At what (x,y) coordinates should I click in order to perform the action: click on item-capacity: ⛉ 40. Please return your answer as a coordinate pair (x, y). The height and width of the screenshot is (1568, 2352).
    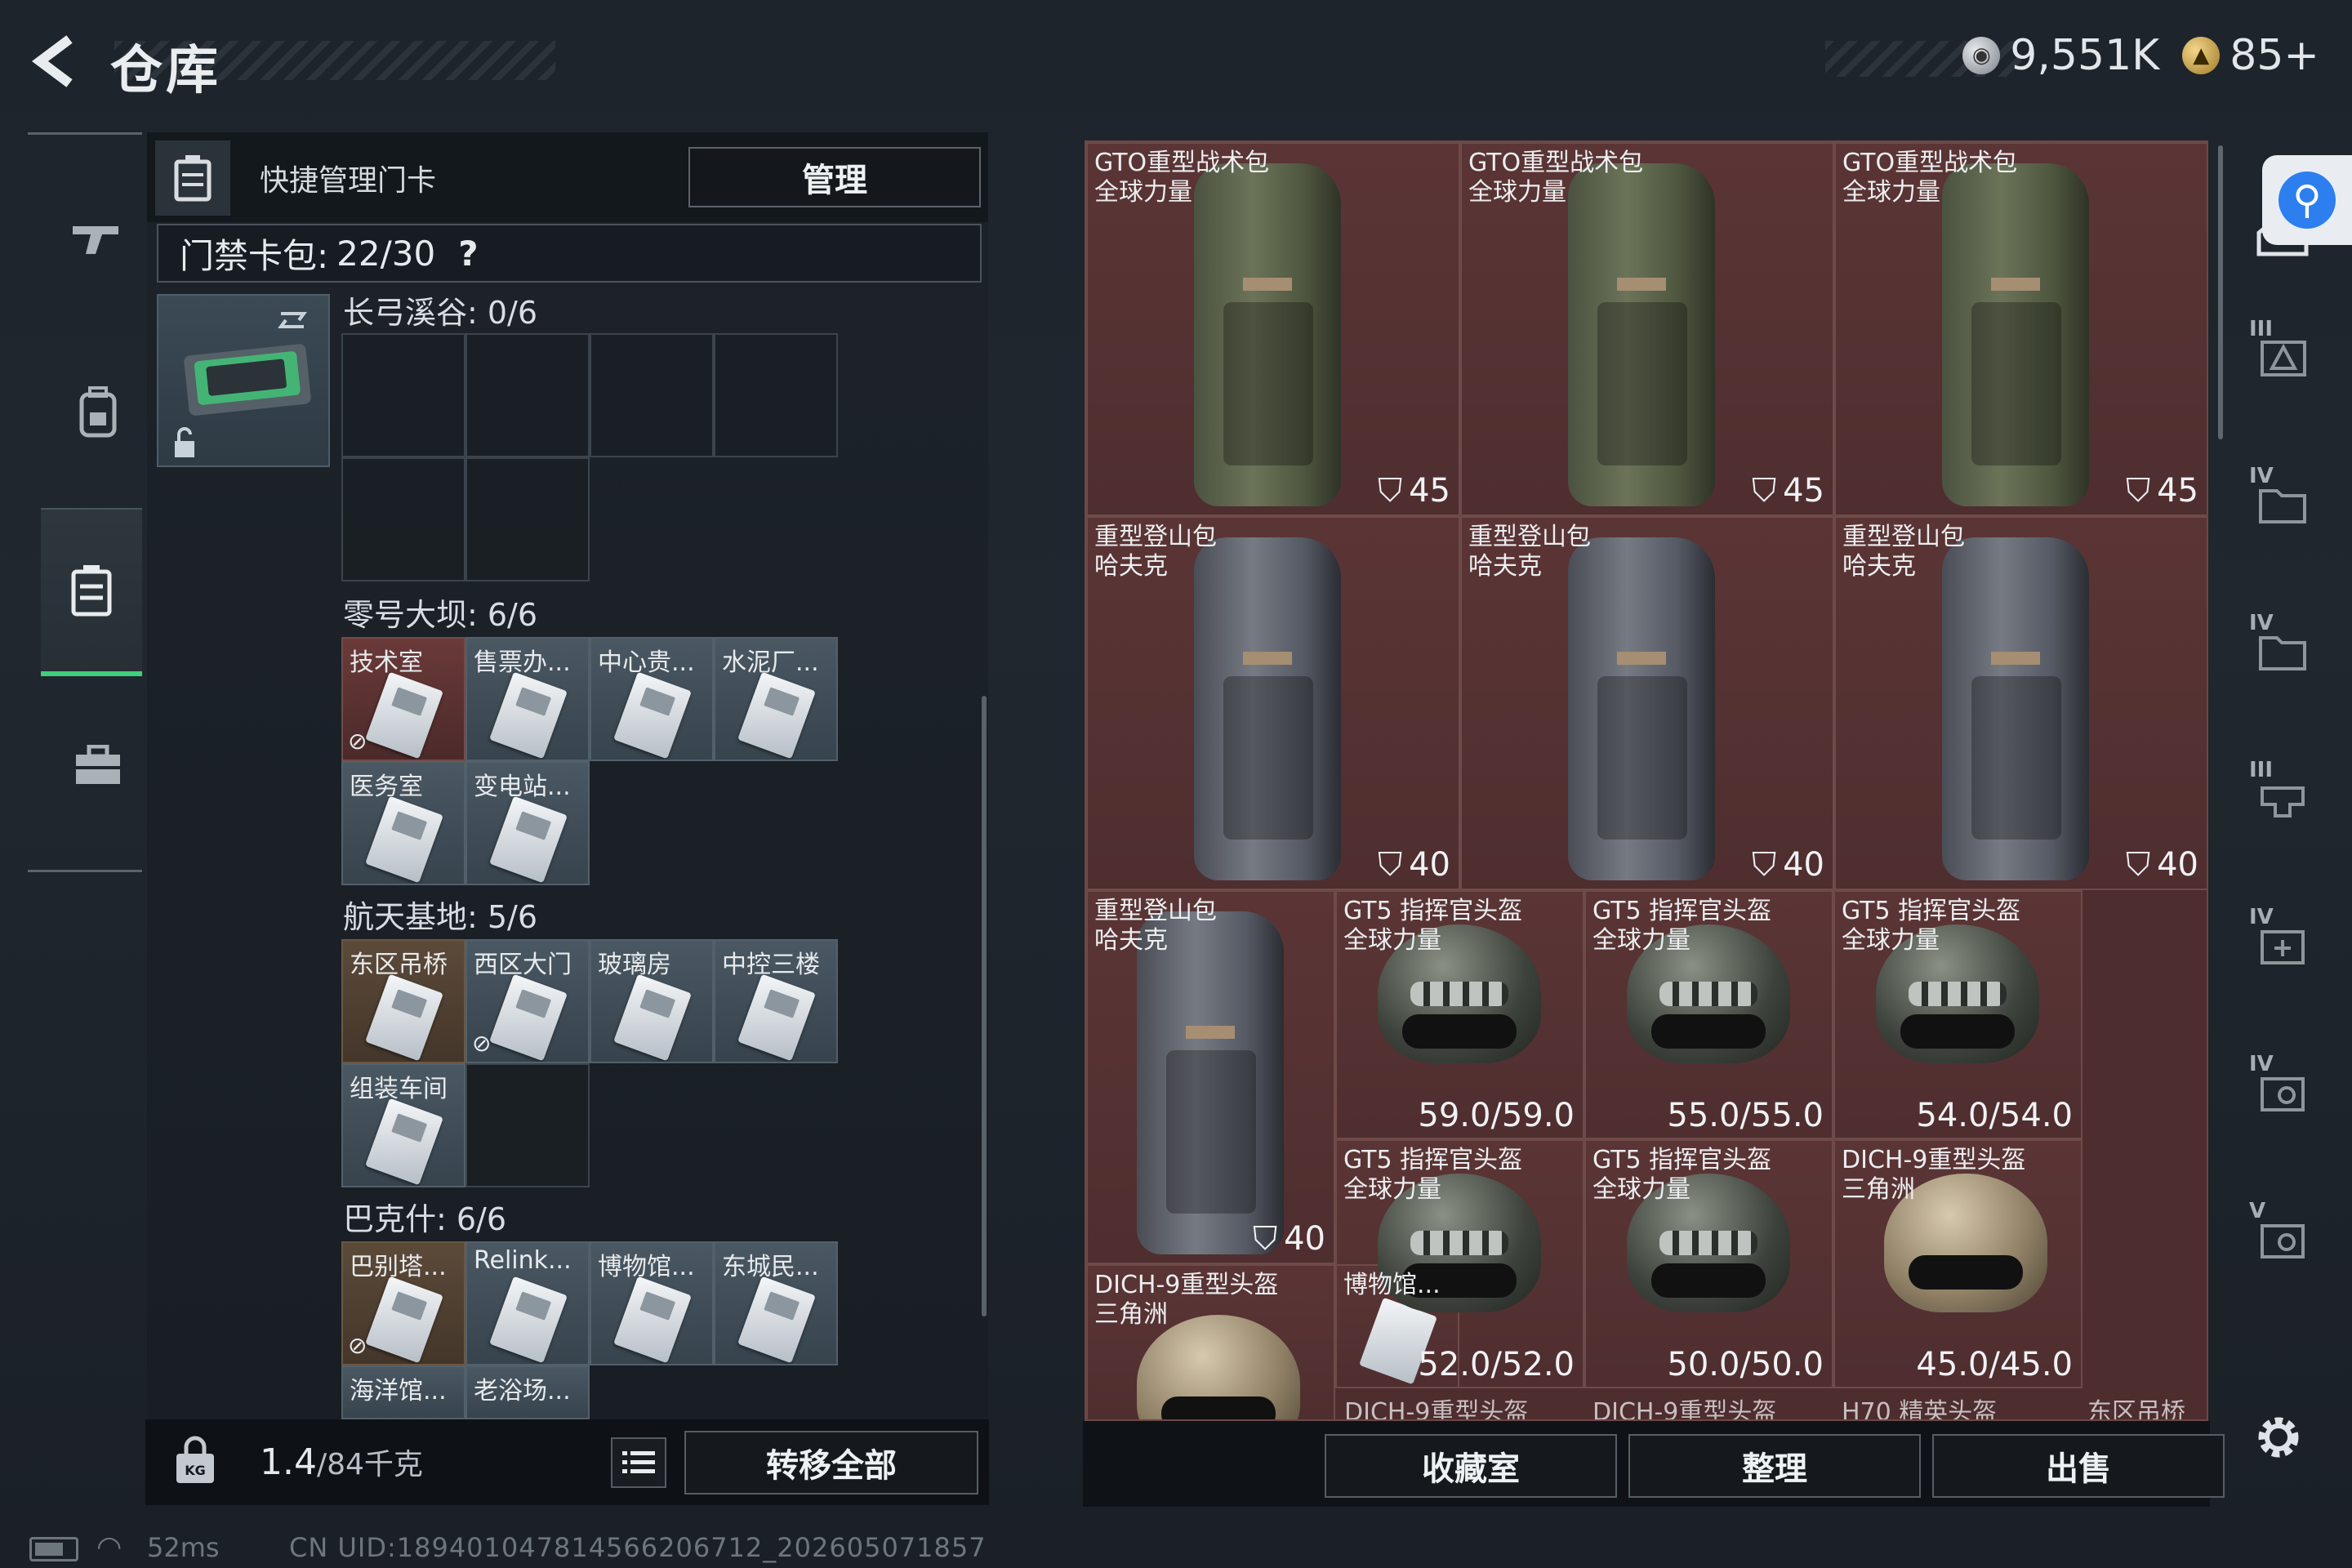
    Looking at the image, I should click on (1289, 1239).